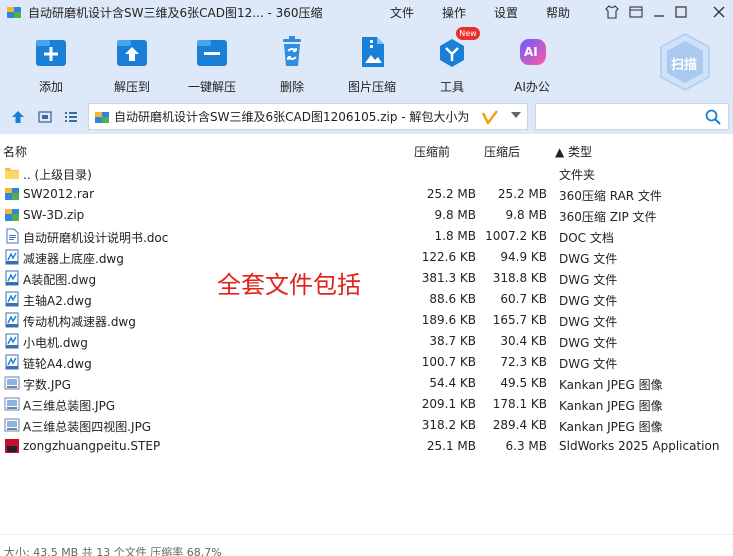 This screenshot has width=733, height=556. I want to click on extract-to-button: 解压到, so click(132, 64).